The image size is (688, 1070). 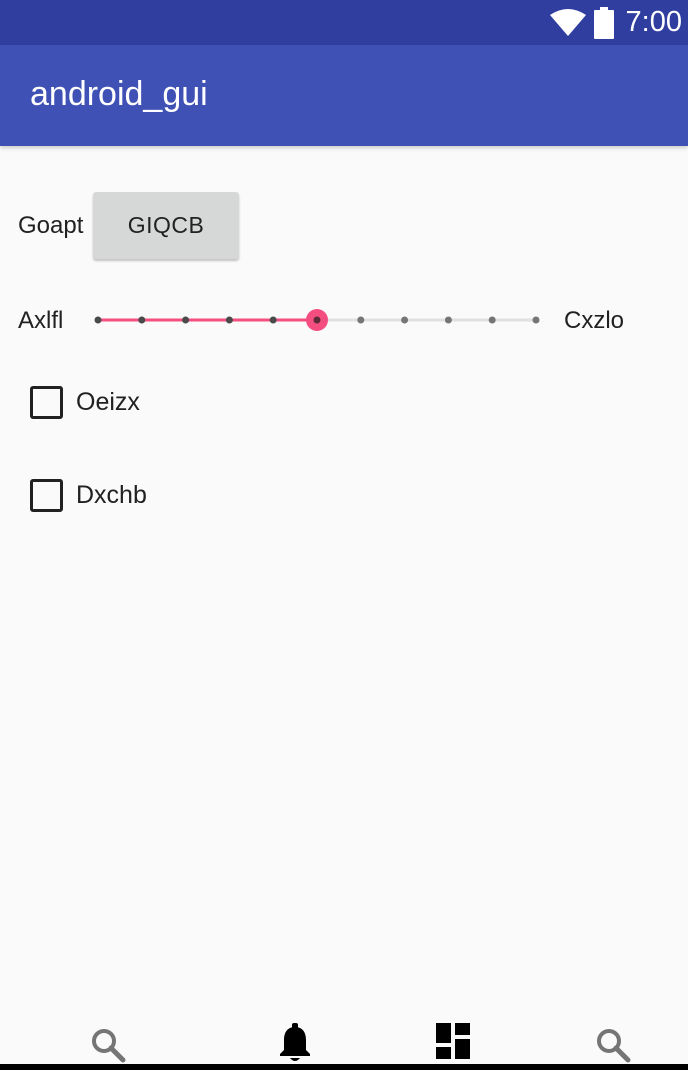 What do you see at coordinates (344, 95) in the screenshot?
I see `app-bar: android_gui` at bounding box center [344, 95].